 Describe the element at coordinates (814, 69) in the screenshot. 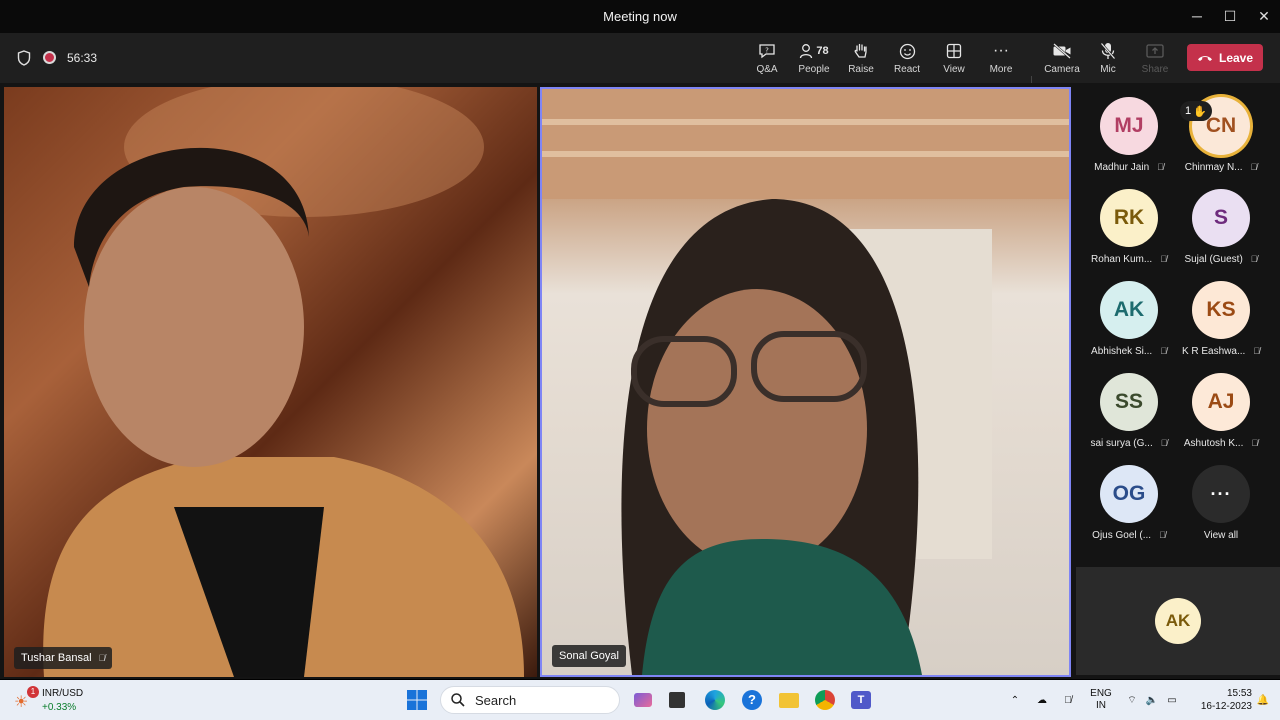

I see `people-label: People` at that location.